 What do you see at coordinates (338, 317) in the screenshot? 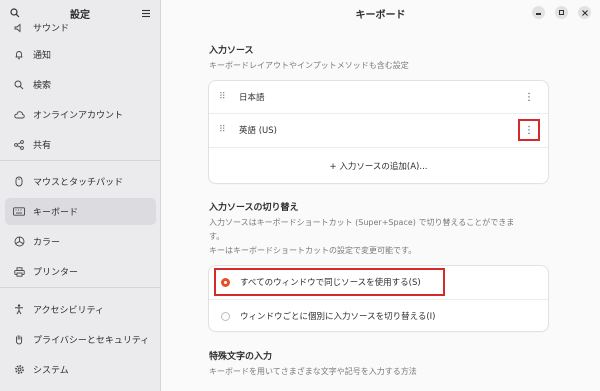
I see `radio-option-label: ウィンドウごとに個別に入力ソースを切り替える(I)` at bounding box center [338, 317].